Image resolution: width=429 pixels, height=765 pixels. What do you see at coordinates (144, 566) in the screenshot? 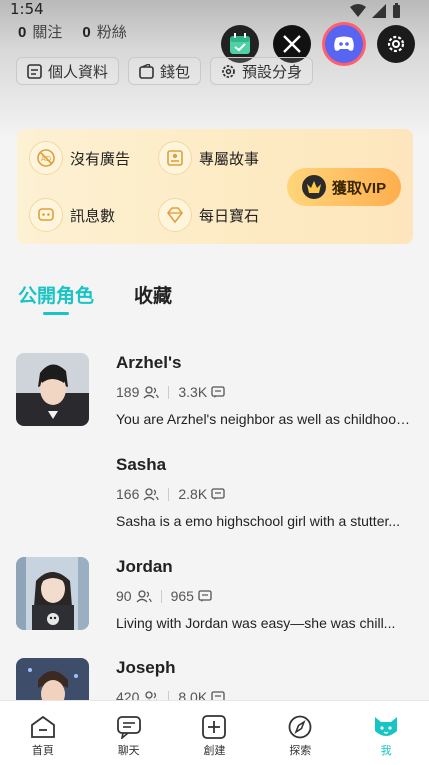
I see `character-name: Jordan` at bounding box center [144, 566].